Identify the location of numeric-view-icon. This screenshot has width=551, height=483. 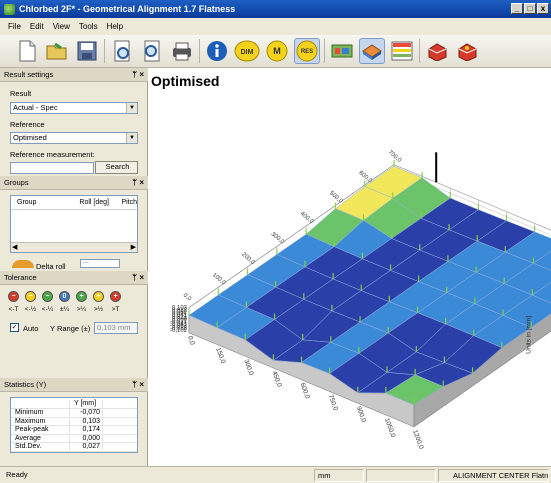
(342, 51).